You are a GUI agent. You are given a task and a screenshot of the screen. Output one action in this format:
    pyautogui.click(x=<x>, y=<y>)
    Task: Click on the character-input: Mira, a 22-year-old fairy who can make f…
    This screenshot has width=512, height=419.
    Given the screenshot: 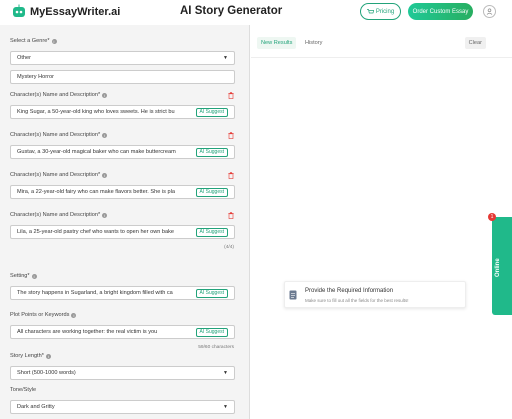 What is the action you would take?
    pyautogui.click(x=122, y=192)
    